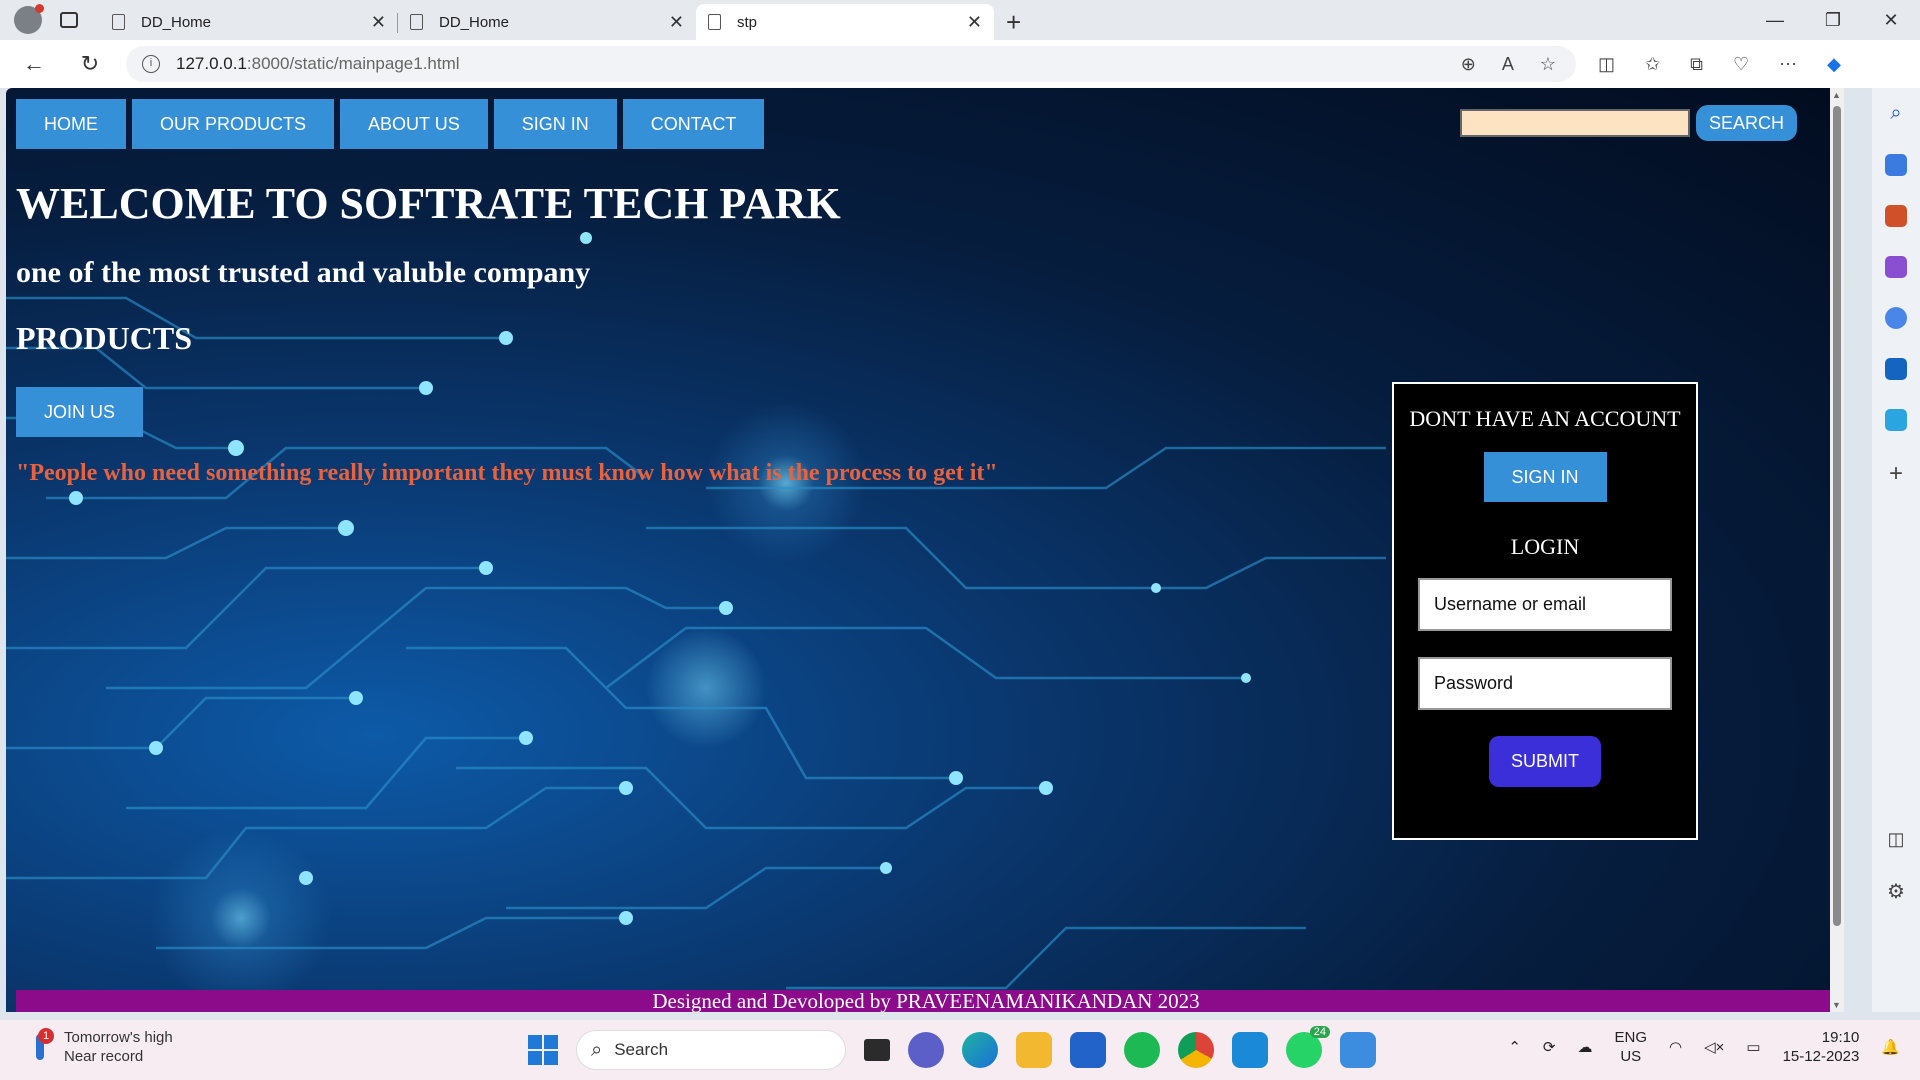 This screenshot has width=1920, height=1080. What do you see at coordinates (1545, 761) in the screenshot?
I see `submit-button: SUBMIT` at bounding box center [1545, 761].